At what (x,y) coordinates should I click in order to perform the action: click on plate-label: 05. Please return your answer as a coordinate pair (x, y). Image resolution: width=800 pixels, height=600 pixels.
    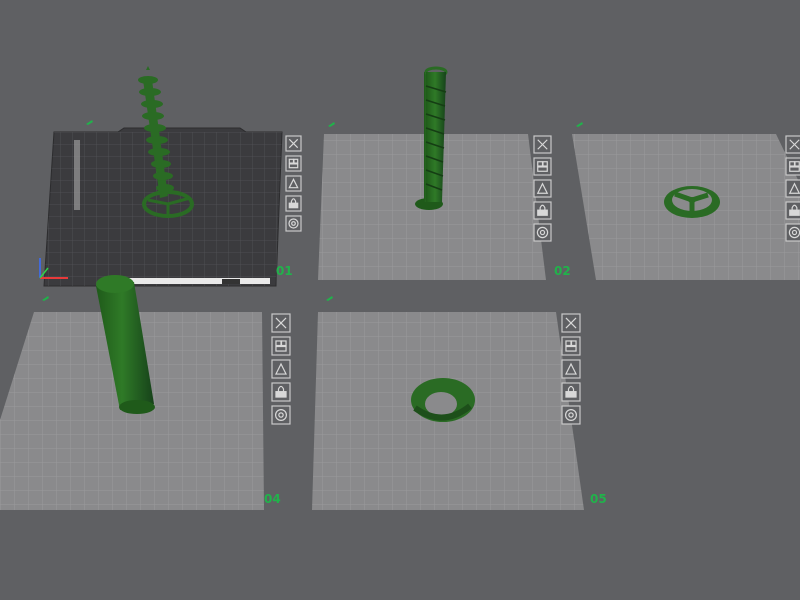
    Looking at the image, I should click on (598, 499).